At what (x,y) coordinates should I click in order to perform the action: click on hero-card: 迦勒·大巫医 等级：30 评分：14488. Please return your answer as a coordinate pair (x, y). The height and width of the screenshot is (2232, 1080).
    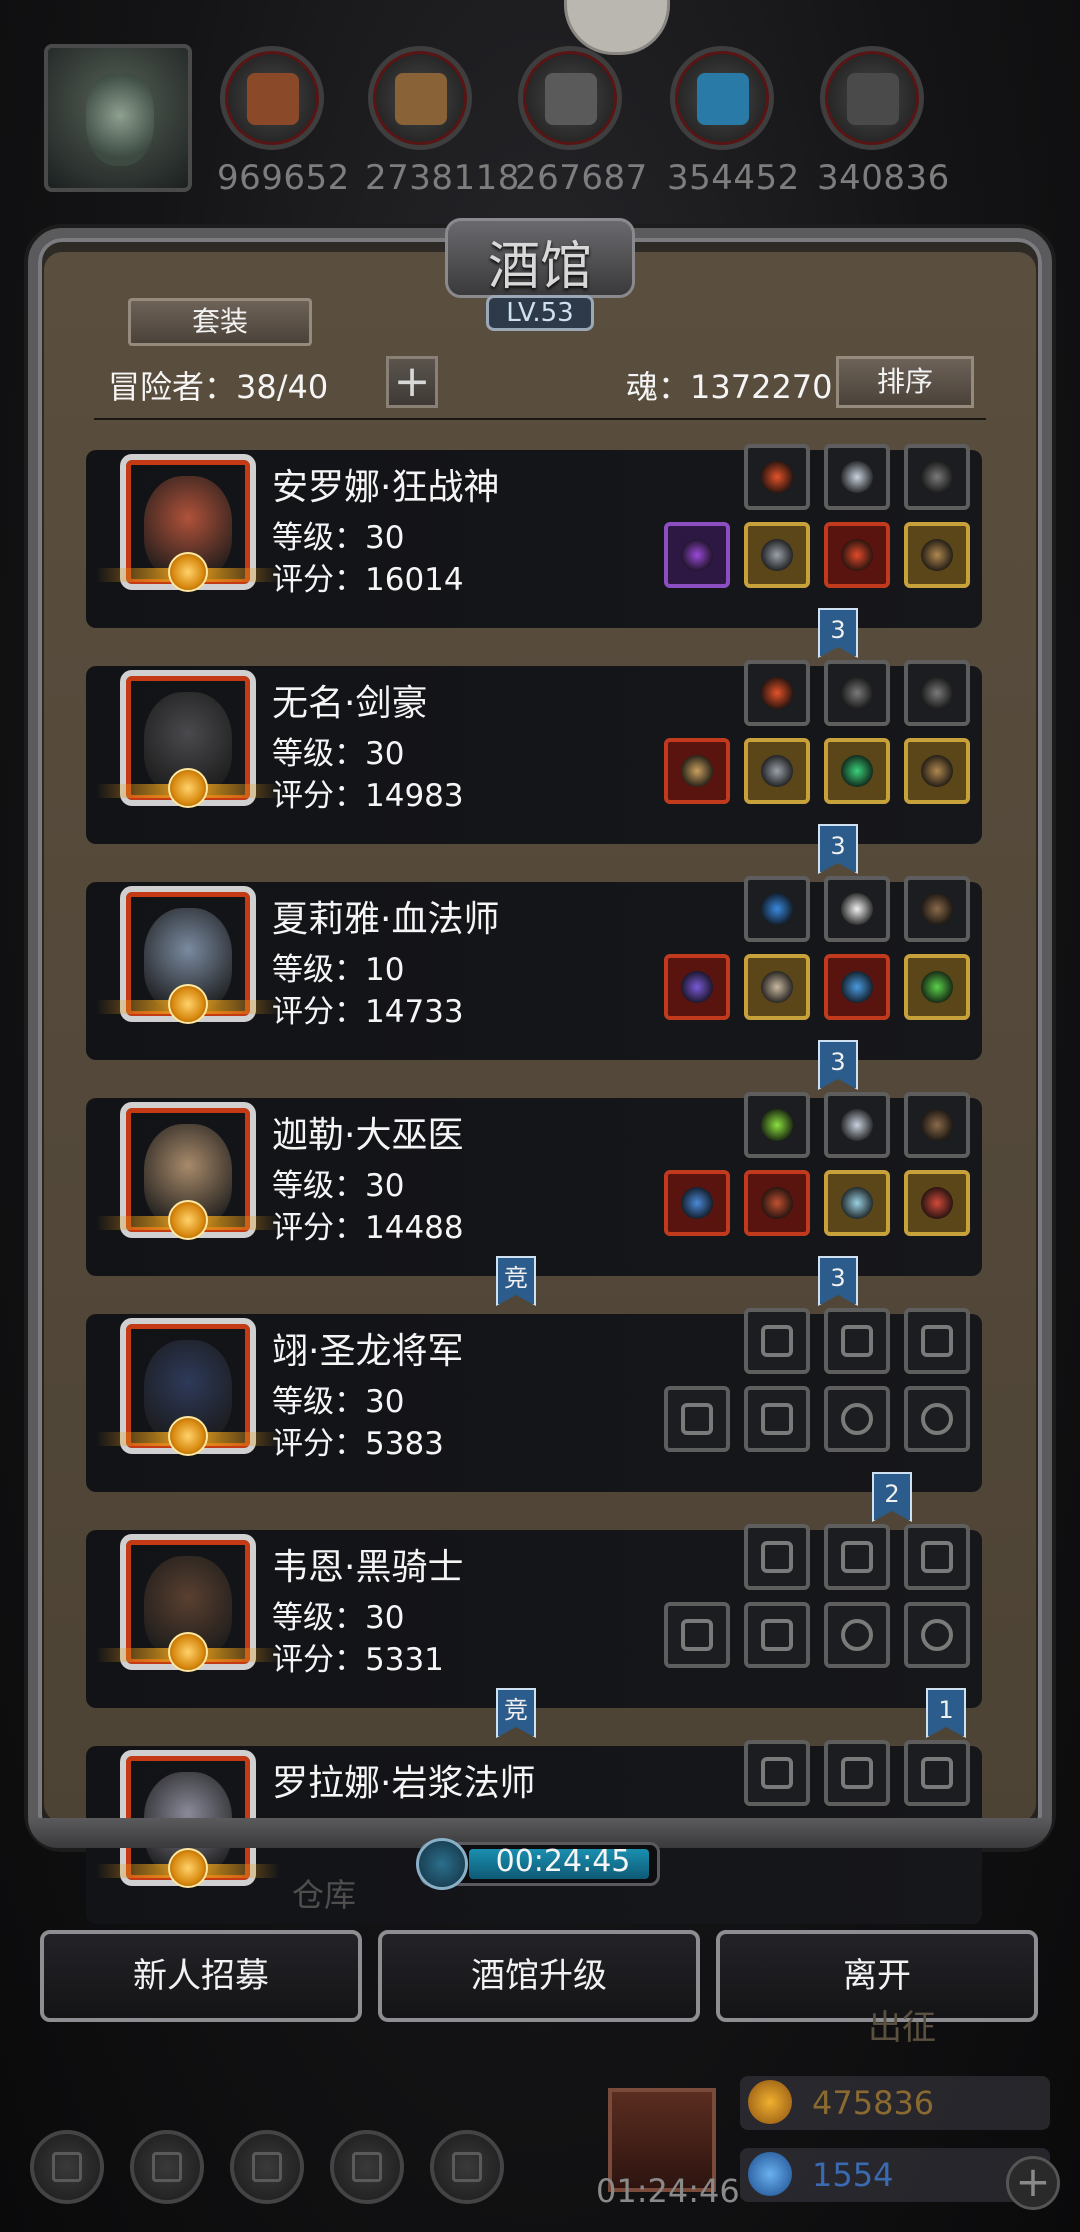
    Looking at the image, I should click on (534, 1184).